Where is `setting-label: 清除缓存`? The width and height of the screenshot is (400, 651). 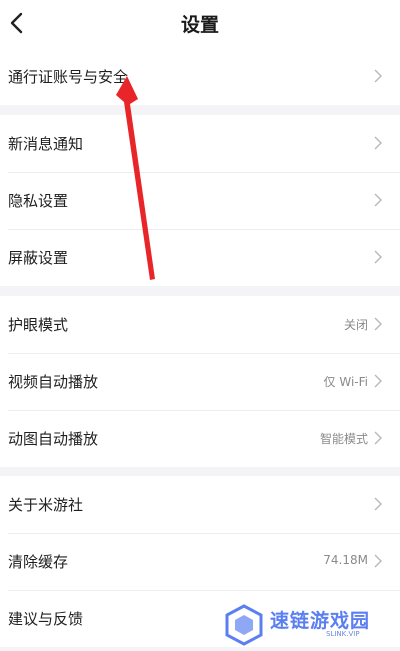 setting-label: 清除缓存 is located at coordinates (38, 562).